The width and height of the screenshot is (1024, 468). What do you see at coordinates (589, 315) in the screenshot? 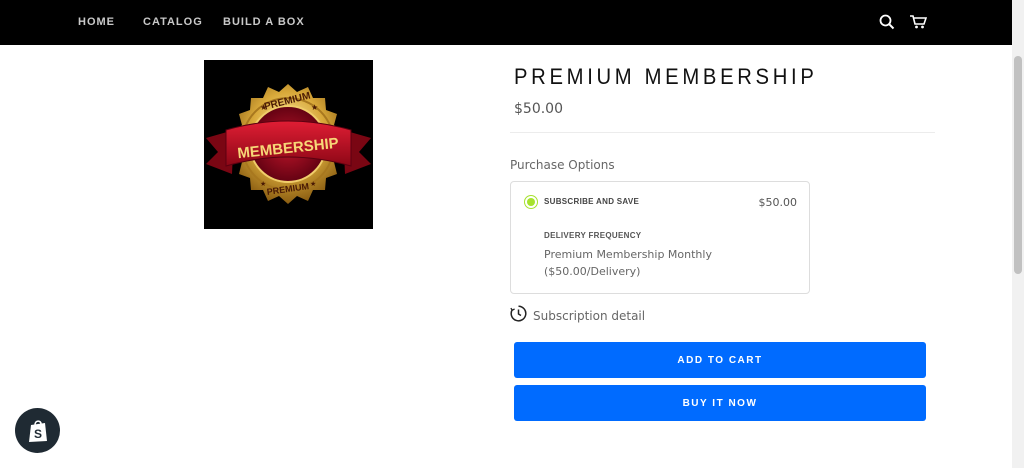
I see `subscription-detail-text: Subscription detail` at bounding box center [589, 315].